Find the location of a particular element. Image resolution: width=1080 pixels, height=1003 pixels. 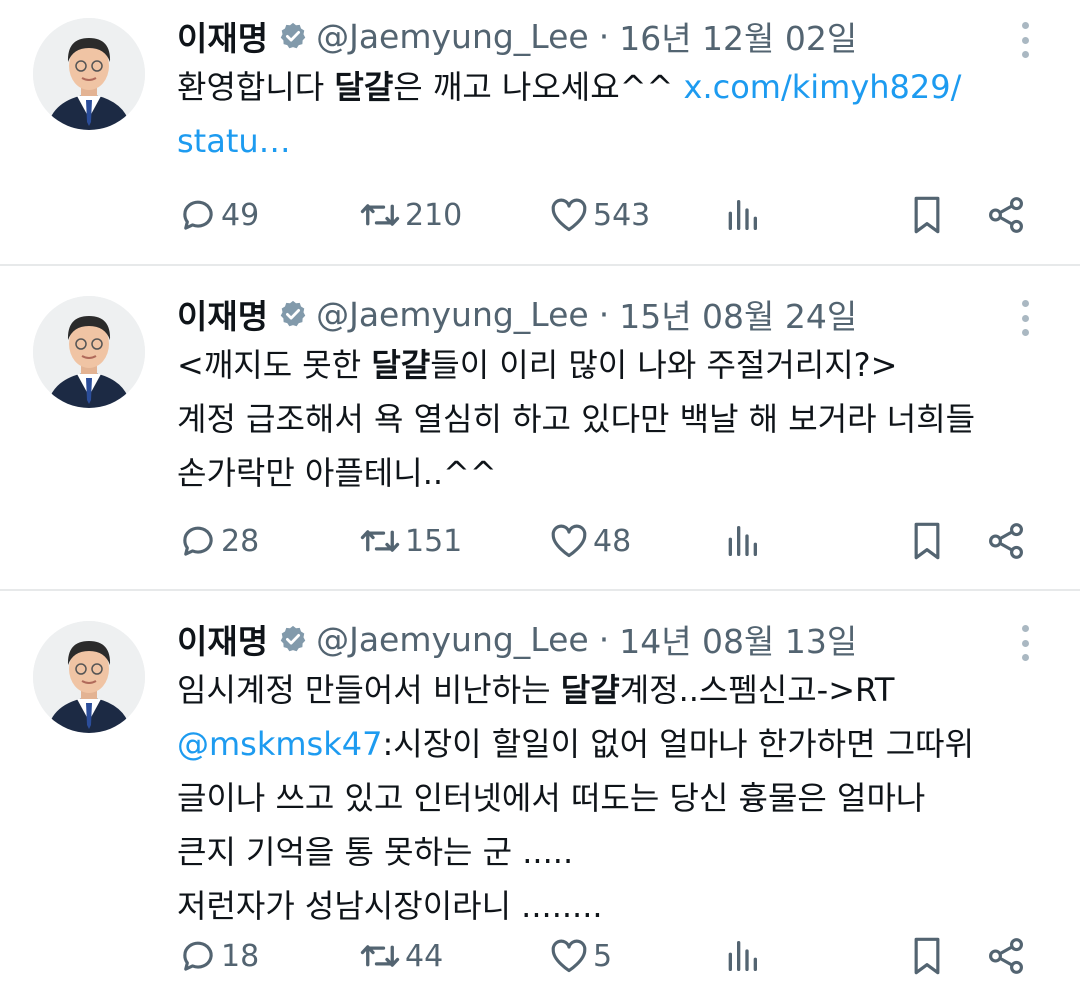

like-count: 543 is located at coordinates (622, 215).